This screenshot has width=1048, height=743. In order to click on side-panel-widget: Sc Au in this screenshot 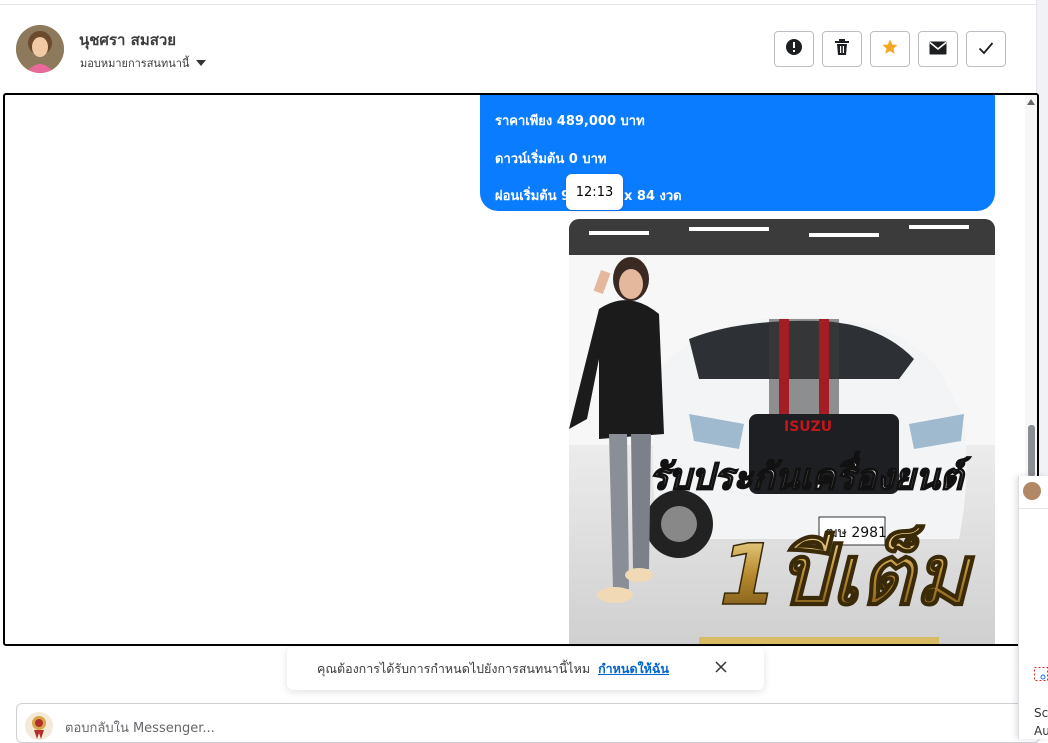, I will do `click(1033, 607)`.